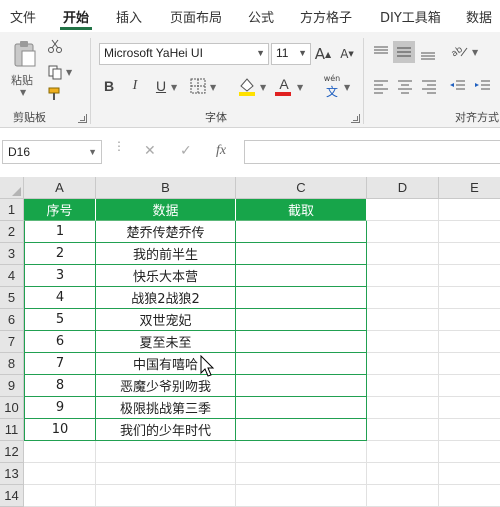 Image resolution: width=500 pixels, height=507 pixels. I want to click on font-color-dropdown-icon: ▼, so click(300, 87).